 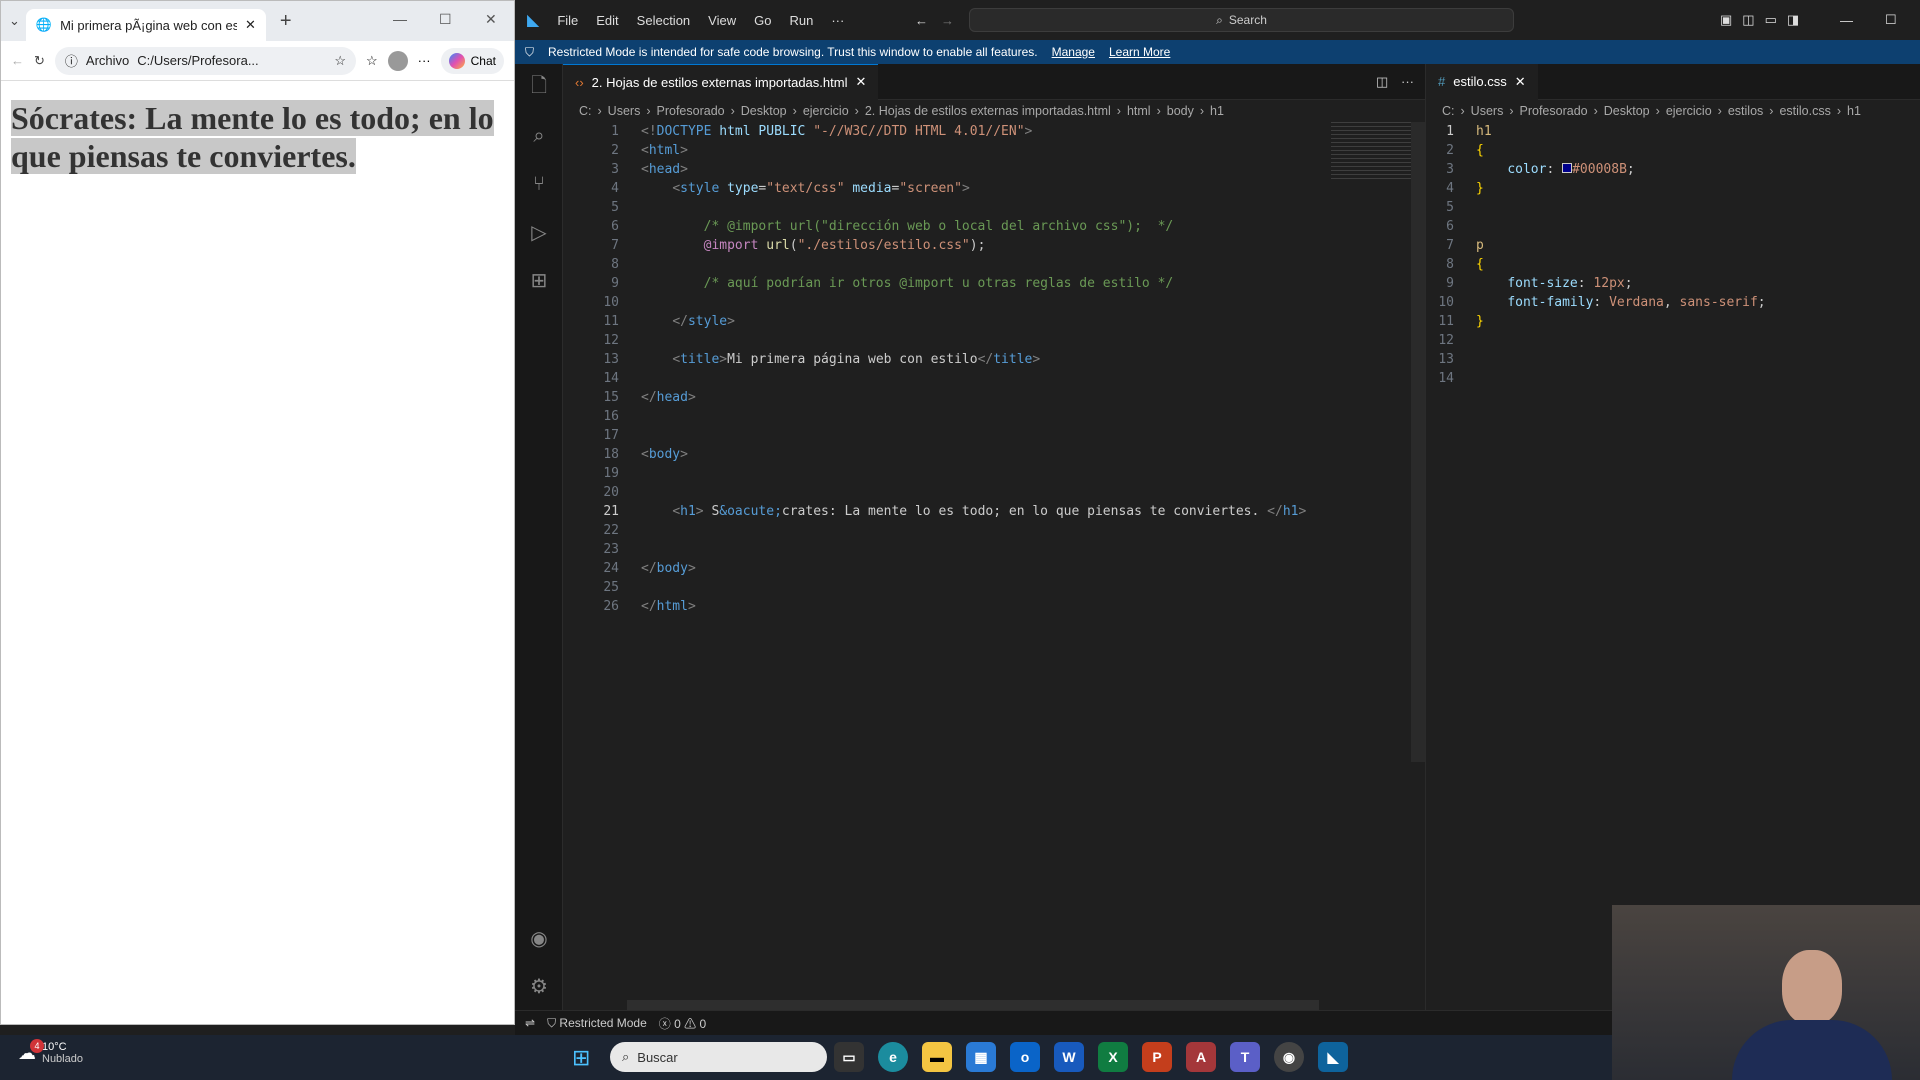 I want to click on start-button: ⊞, so click(x=581, y=1058).